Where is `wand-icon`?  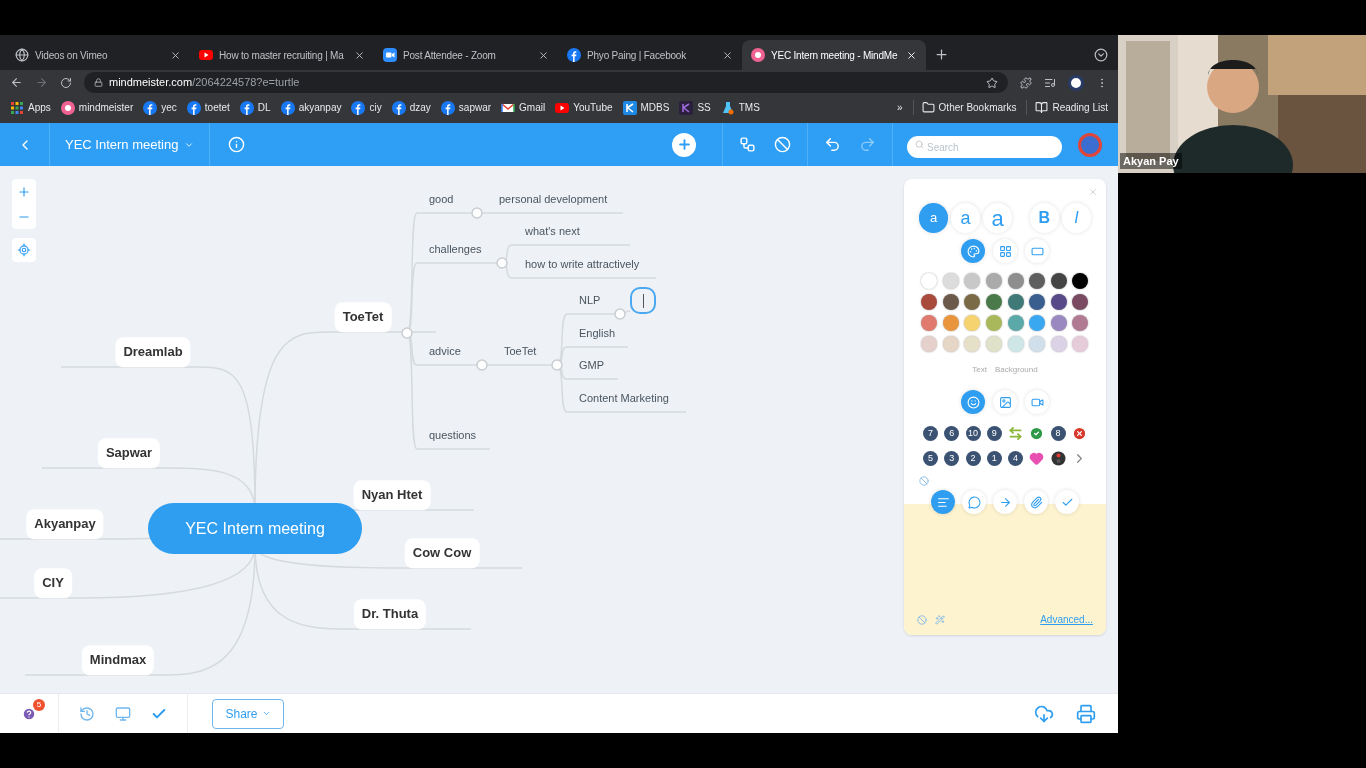
wand-icon is located at coordinates (940, 619).